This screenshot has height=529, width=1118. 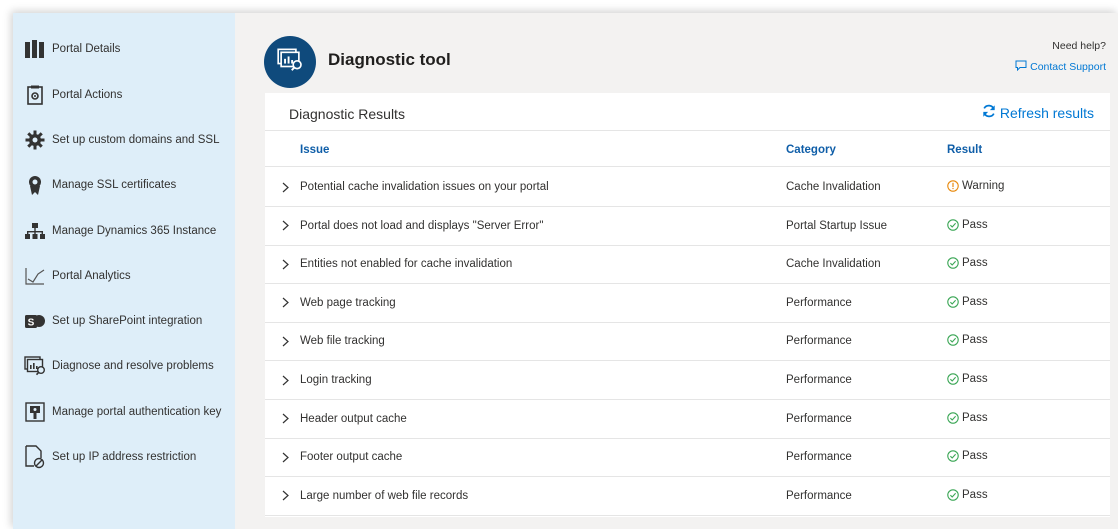 I want to click on category-cell: Portal Startup Issue, so click(x=836, y=225).